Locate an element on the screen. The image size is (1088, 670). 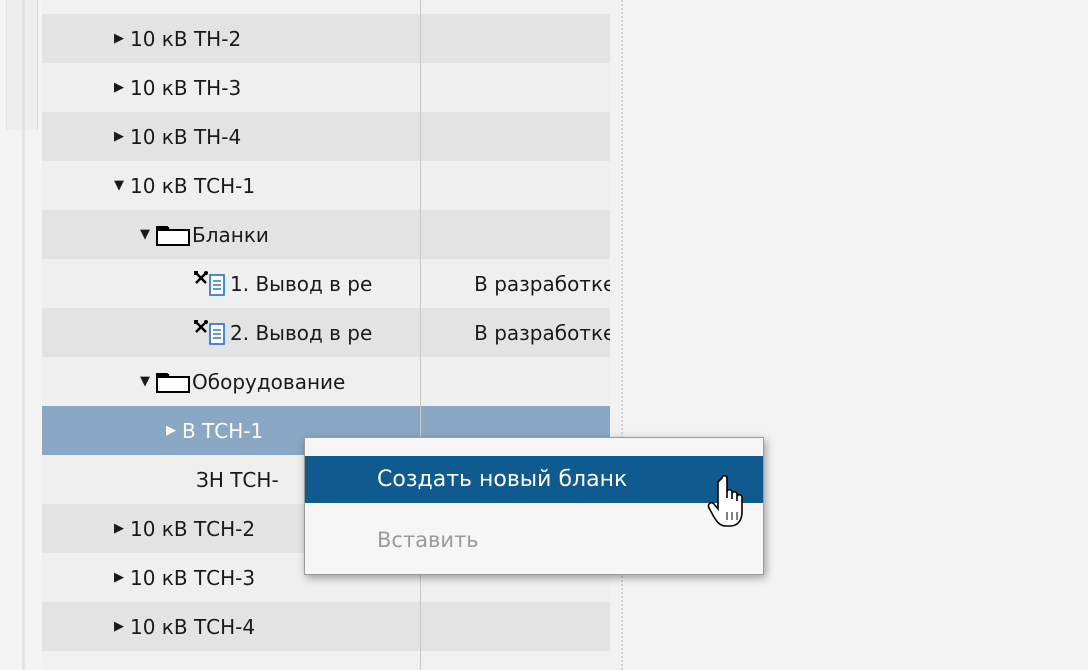
tree-row-label: Бланки is located at coordinates (230, 234).